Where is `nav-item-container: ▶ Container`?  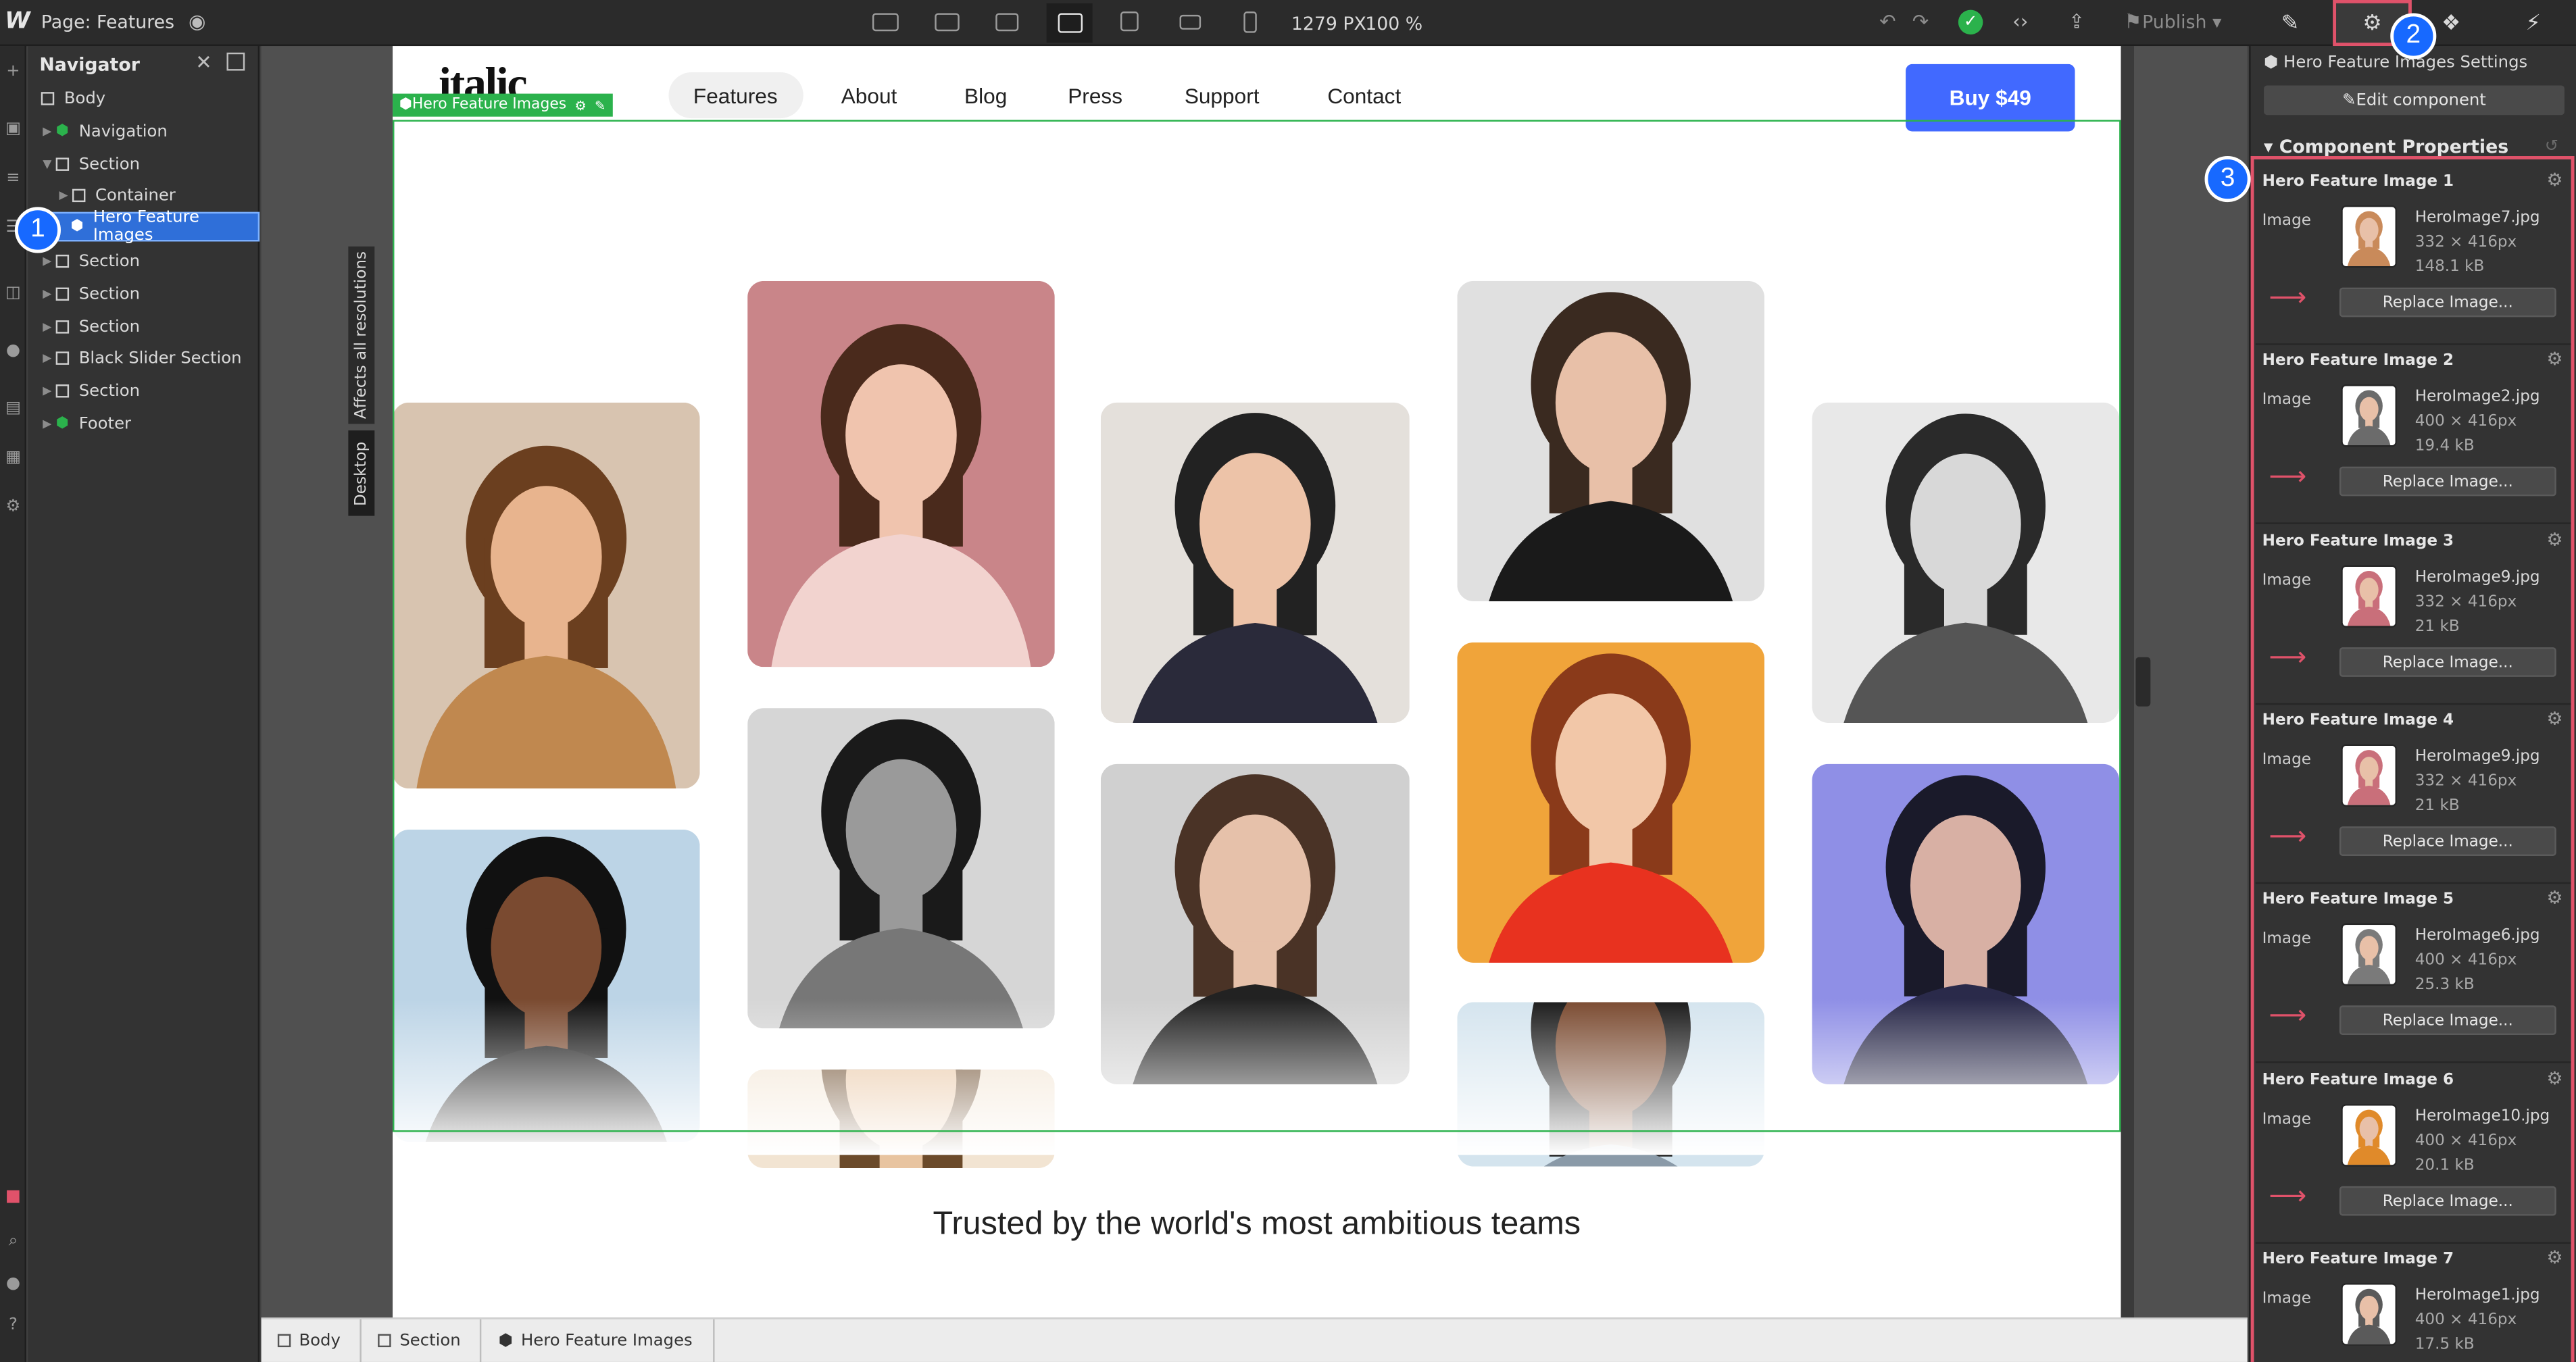
nav-item-container: ▶ Container is located at coordinates (143, 195).